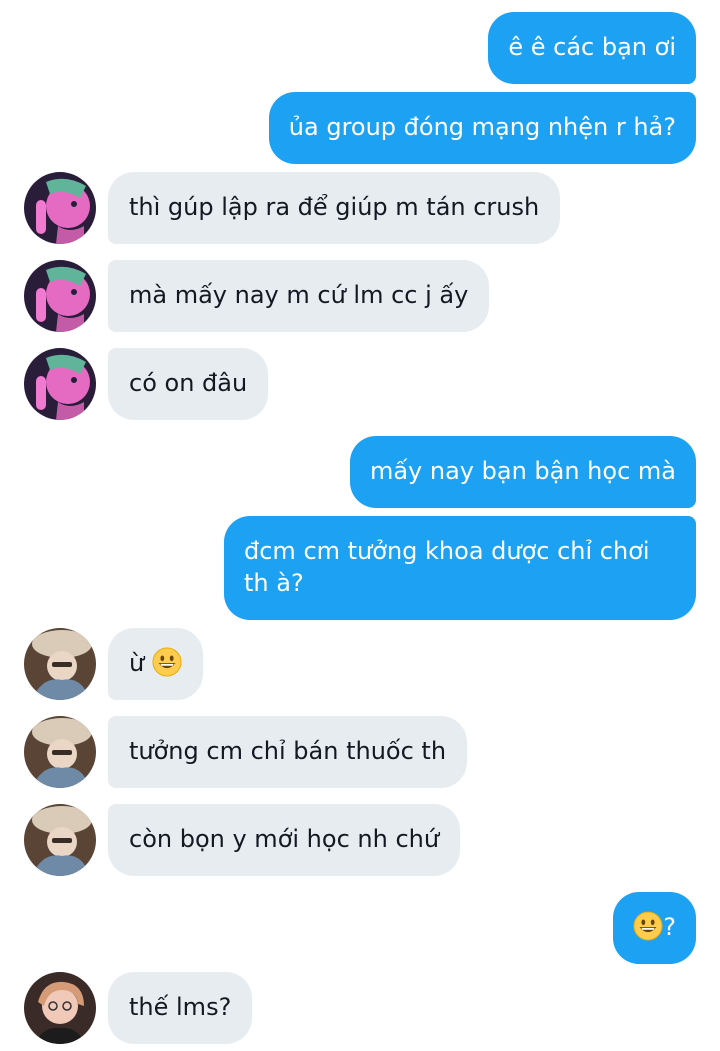 Image resolution: width=720 pixels, height=1051 pixels. I want to click on message-text: ê ê các bạn ơi, so click(592, 47).